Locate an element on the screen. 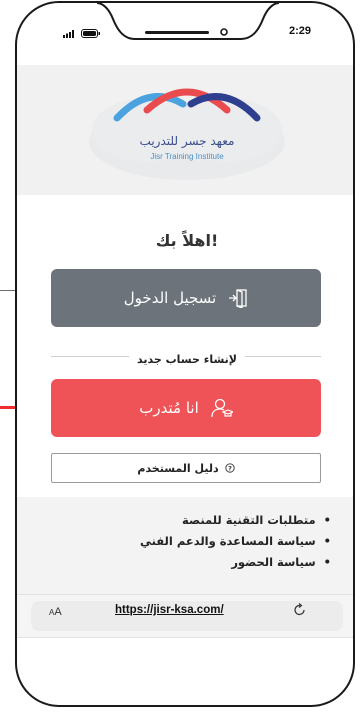 The image size is (361, 713). policy-link-attendance: سياسة الحضور is located at coordinates (235, 562).